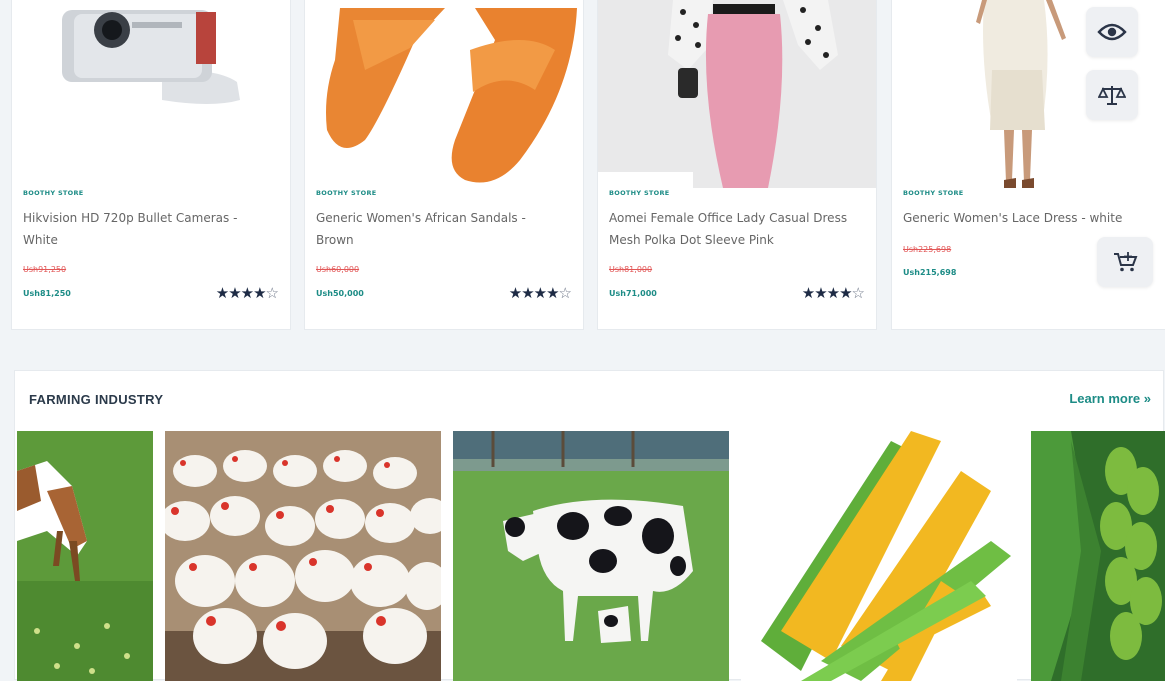 The width and height of the screenshot is (1165, 681). I want to click on price: Ush215,698, so click(930, 272).